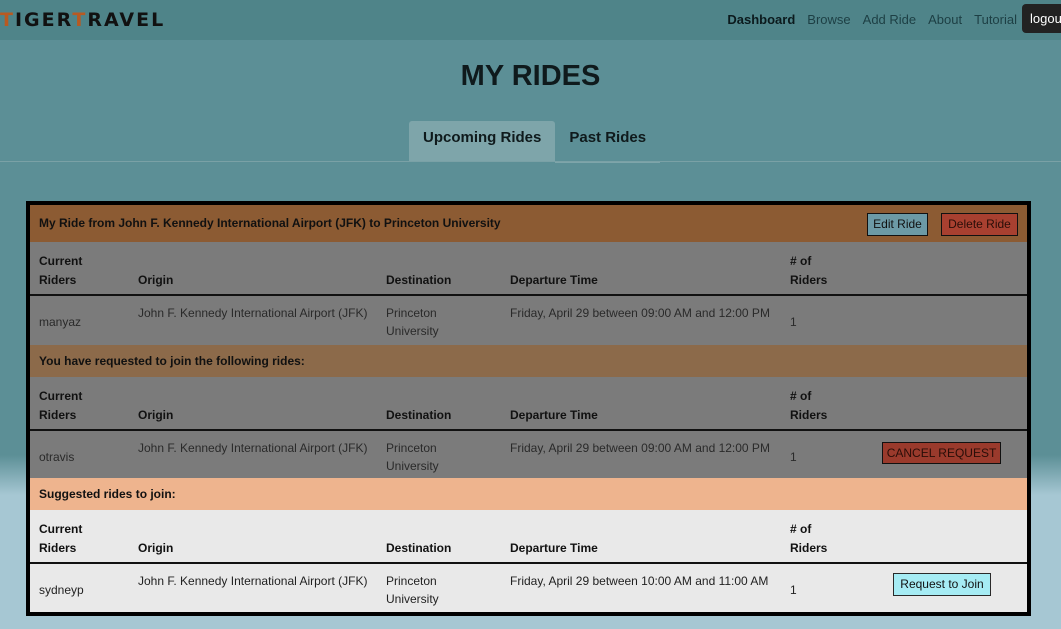 This screenshot has height=629, width=1061. Describe the element at coordinates (43, 20) in the screenshot. I see `brand-logo-iger: IGER` at that location.